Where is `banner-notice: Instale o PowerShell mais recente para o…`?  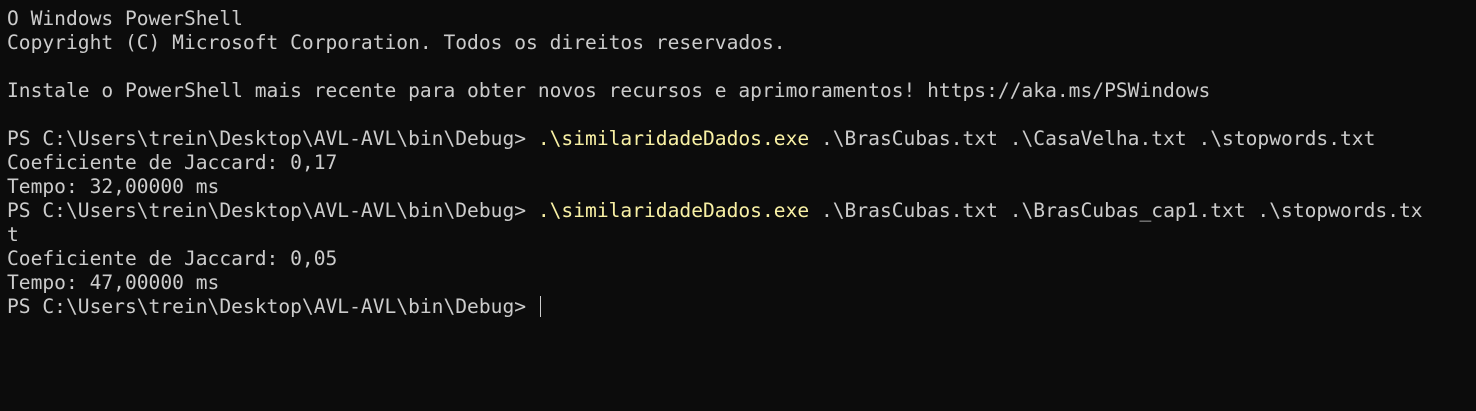
banner-notice: Instale o PowerShell mais recente para o… is located at coordinates (609, 90).